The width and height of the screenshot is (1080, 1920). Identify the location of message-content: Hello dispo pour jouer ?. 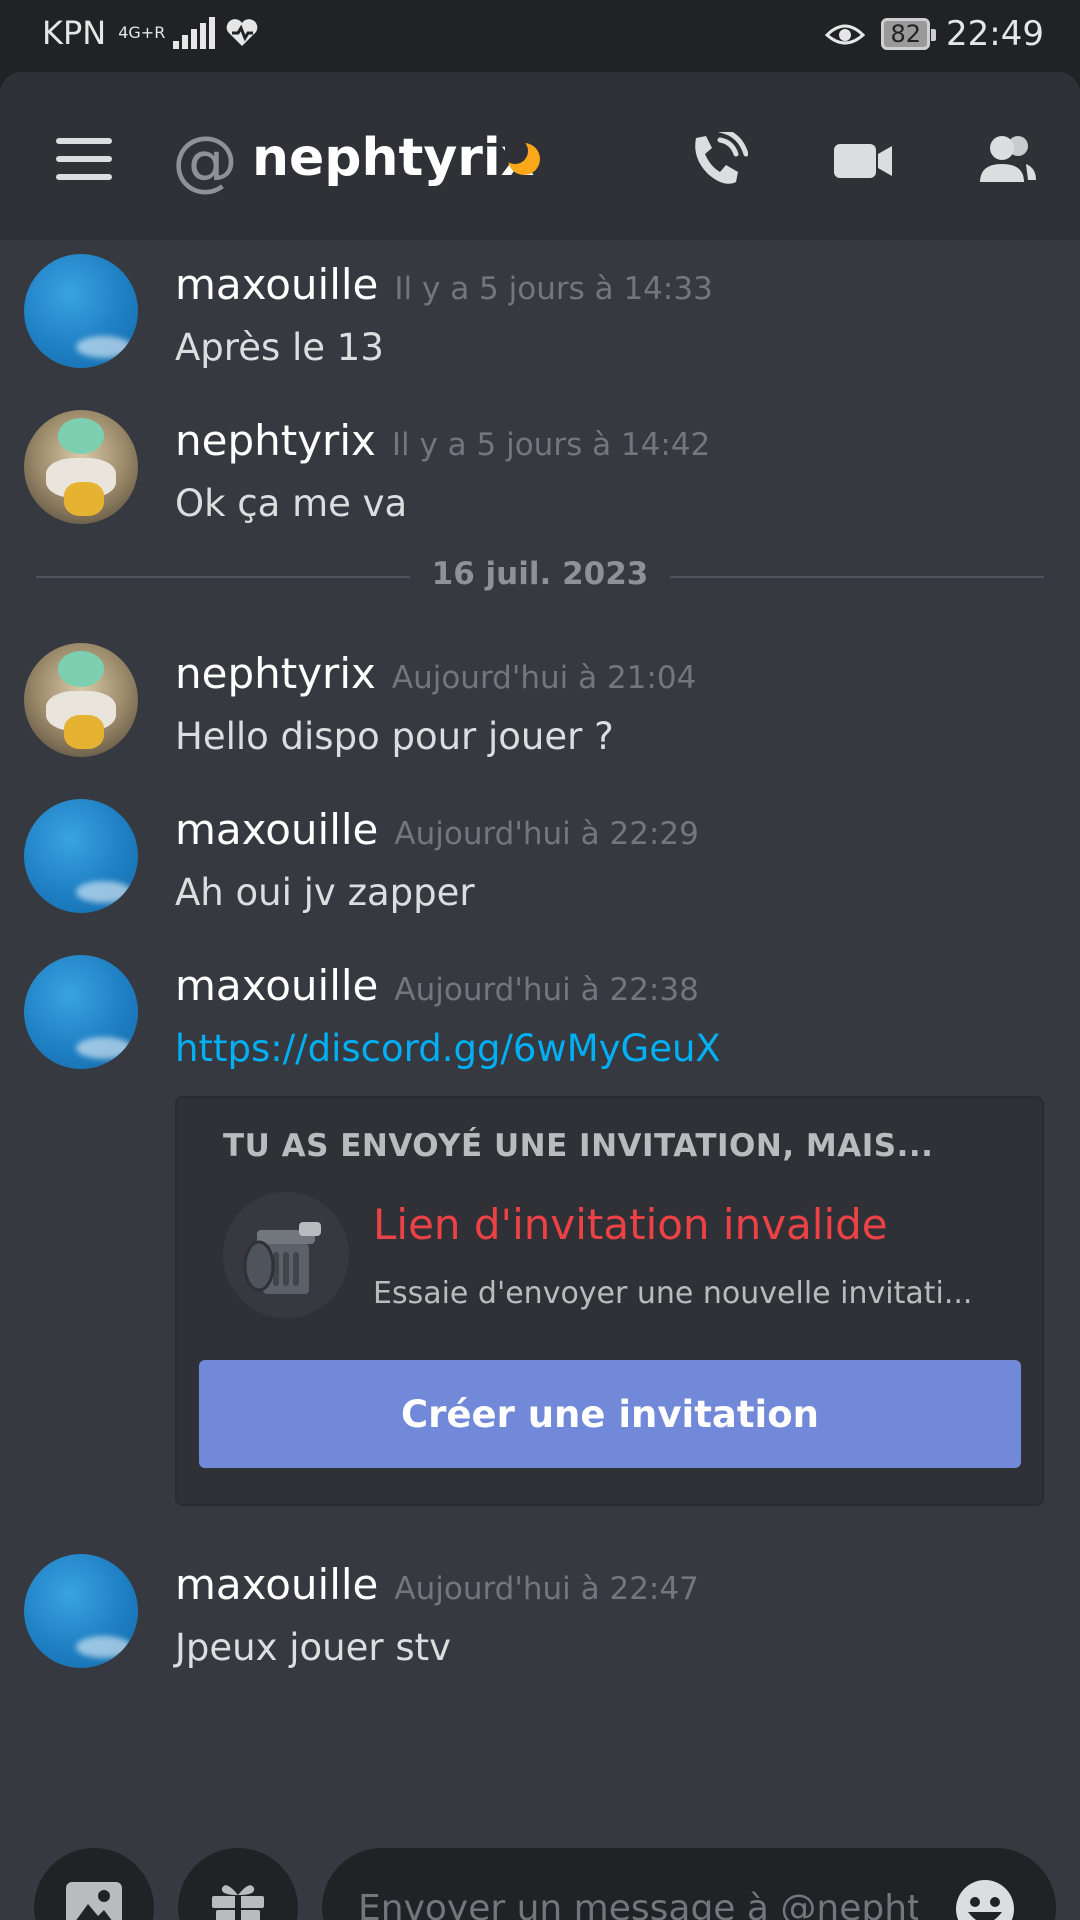
(394, 736).